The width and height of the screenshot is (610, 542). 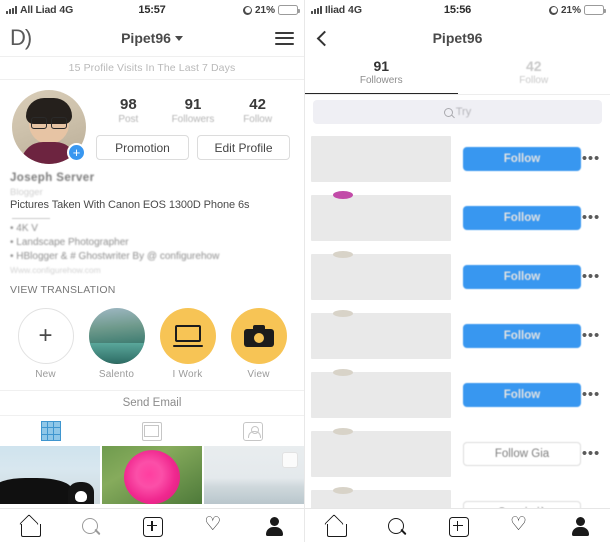 What do you see at coordinates (128, 119) in the screenshot?
I see `stat-posts-label: Post` at bounding box center [128, 119].